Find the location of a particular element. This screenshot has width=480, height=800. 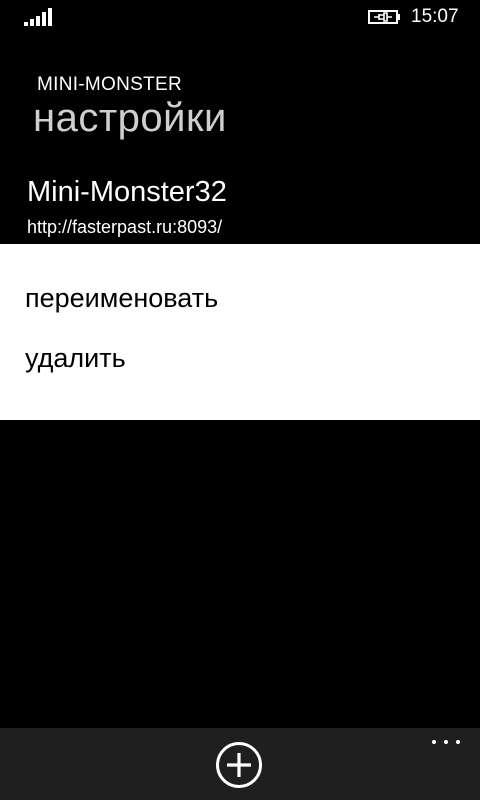

app-title: MINI-MONSTER is located at coordinates (110, 84).